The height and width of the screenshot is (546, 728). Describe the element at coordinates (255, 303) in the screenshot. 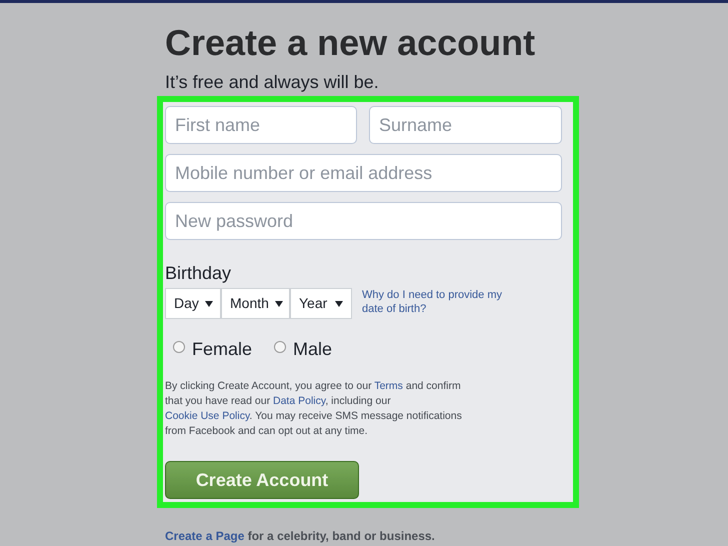

I see `date-select: Month` at that location.